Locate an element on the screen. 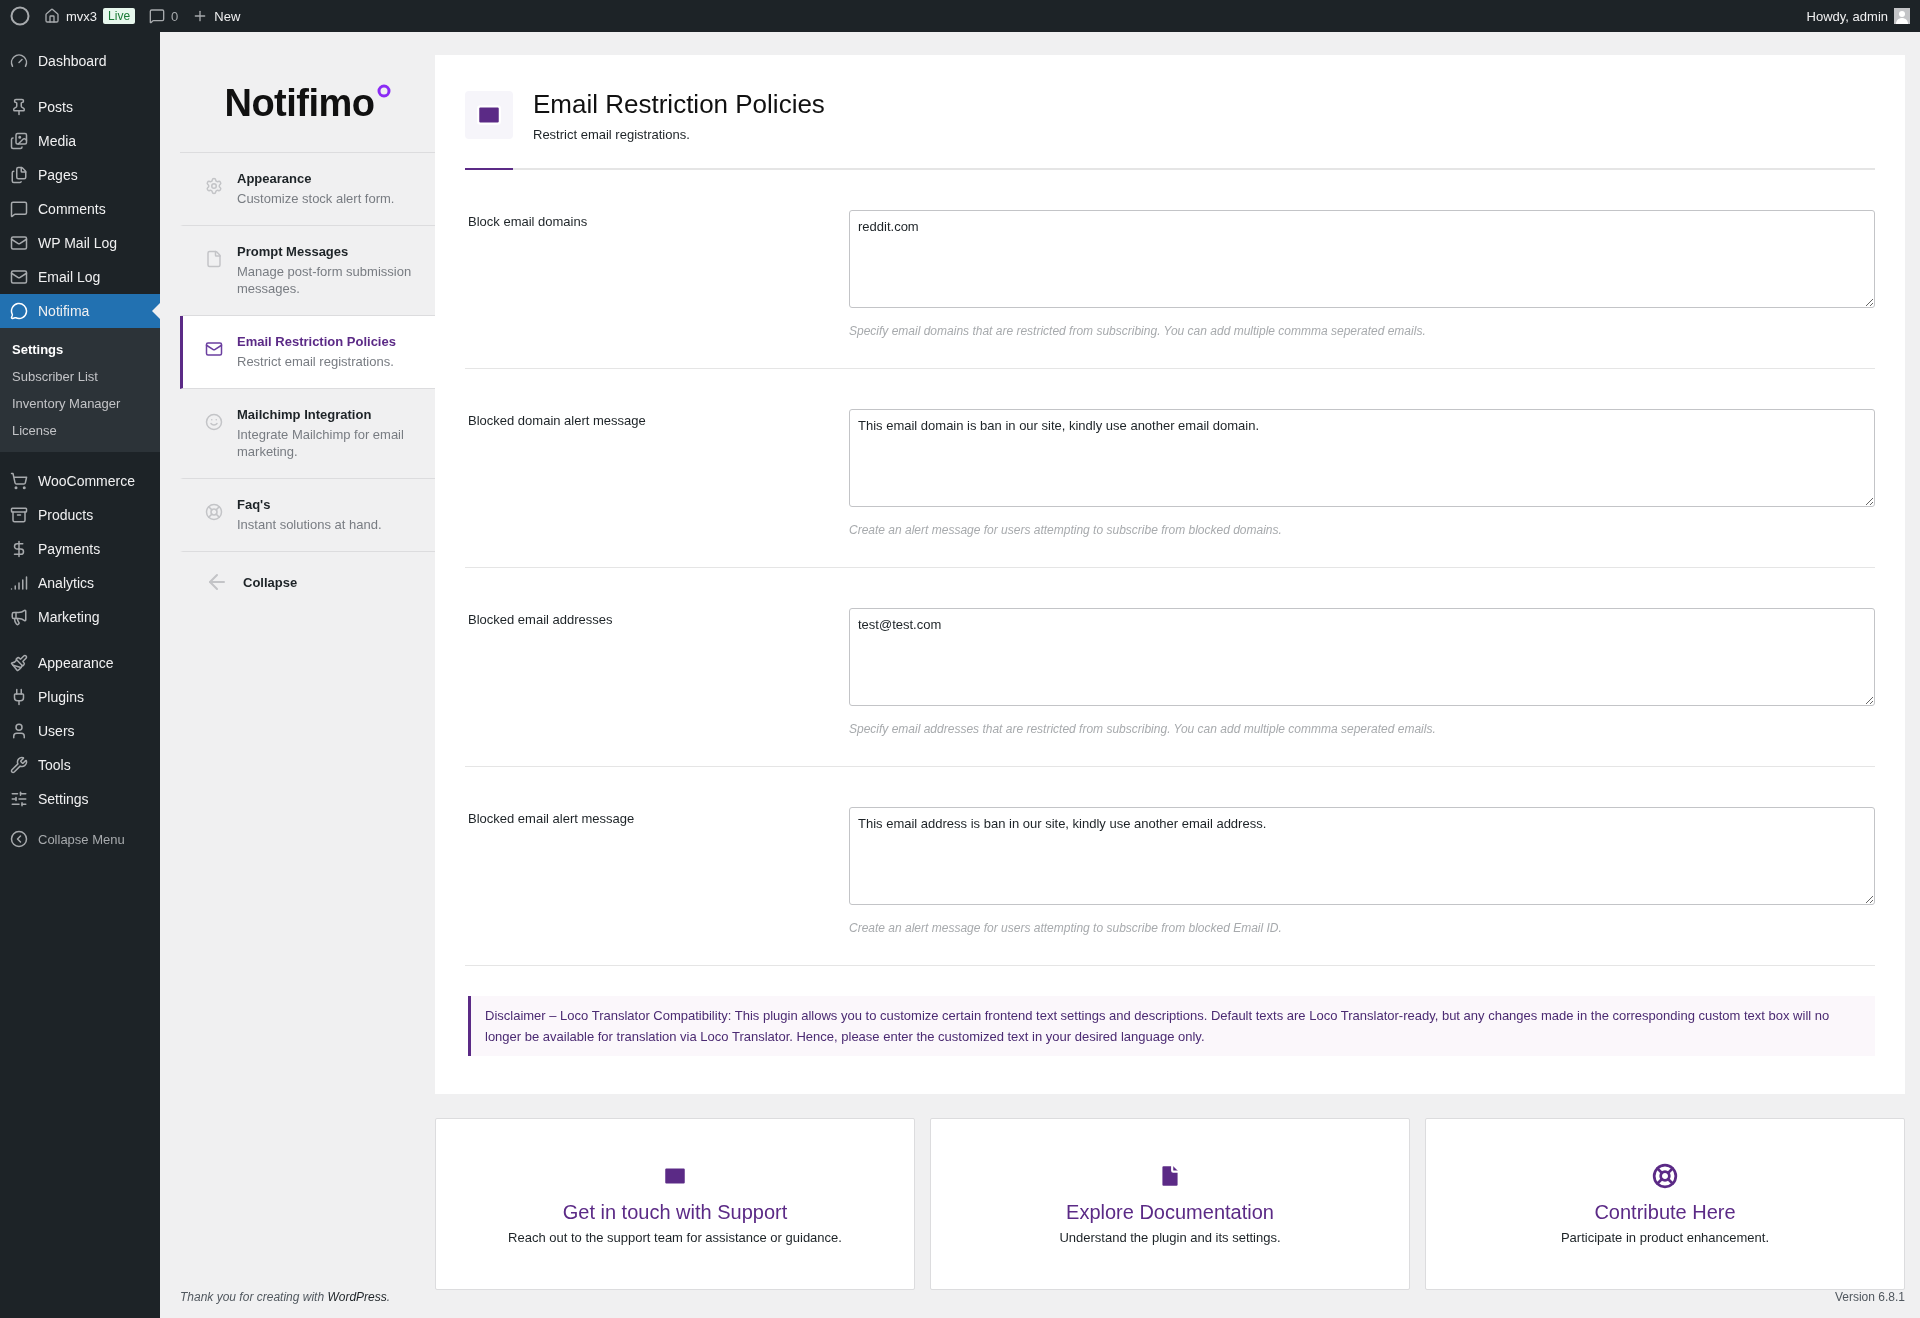  field-hint: Create an alert message for users attempting to subscribe from blocked Email ID. is located at coordinates (1066, 928).